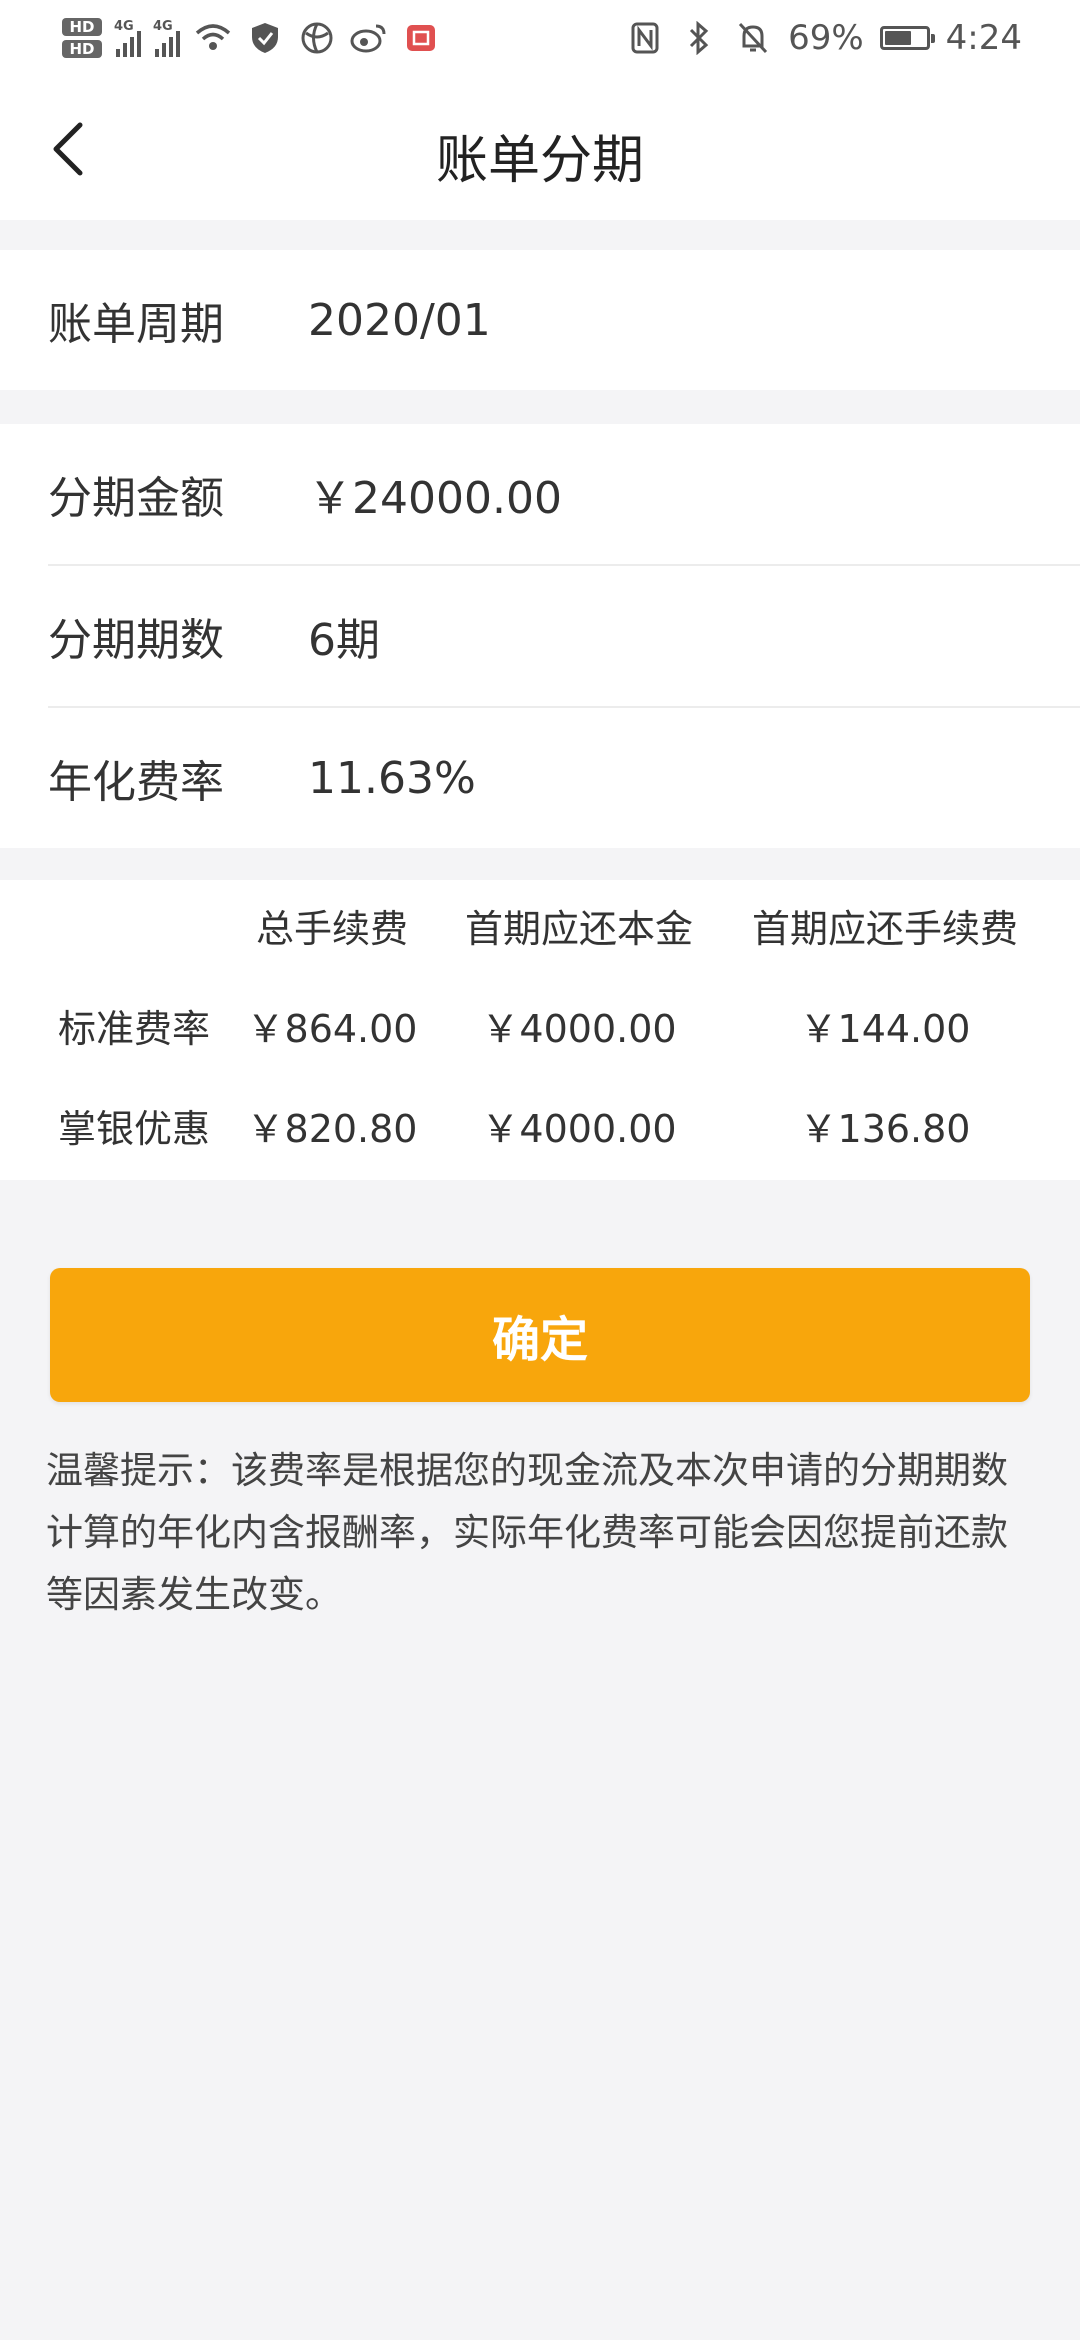 The height and width of the screenshot is (2340, 1080). I want to click on fee-cell: ￥136.80, so click(885, 1129).